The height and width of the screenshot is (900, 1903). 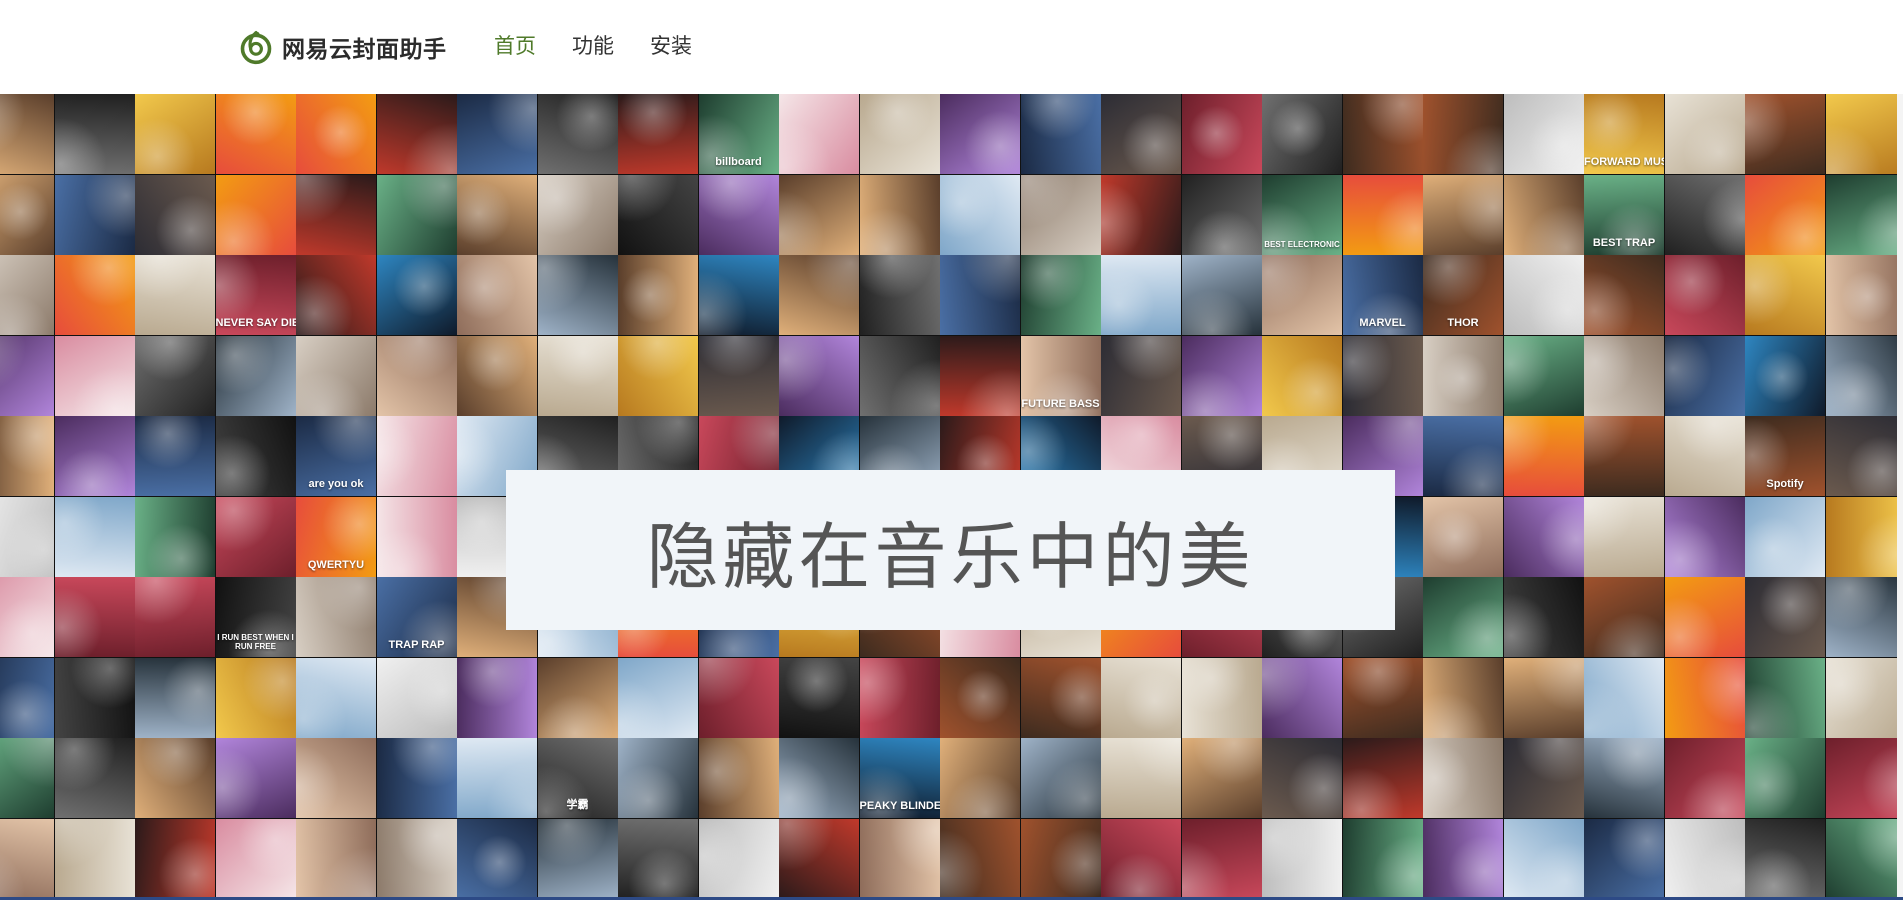 What do you see at coordinates (1624, 134) in the screenshot?
I see `album-cover-tile: FORWARD MUSIC` at bounding box center [1624, 134].